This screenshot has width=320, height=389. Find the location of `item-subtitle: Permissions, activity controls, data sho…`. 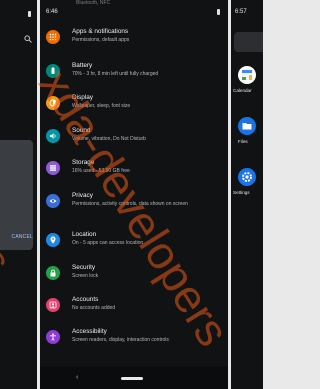

item-subtitle: Permissions, activity controls, data sho… is located at coordinates (130, 204).